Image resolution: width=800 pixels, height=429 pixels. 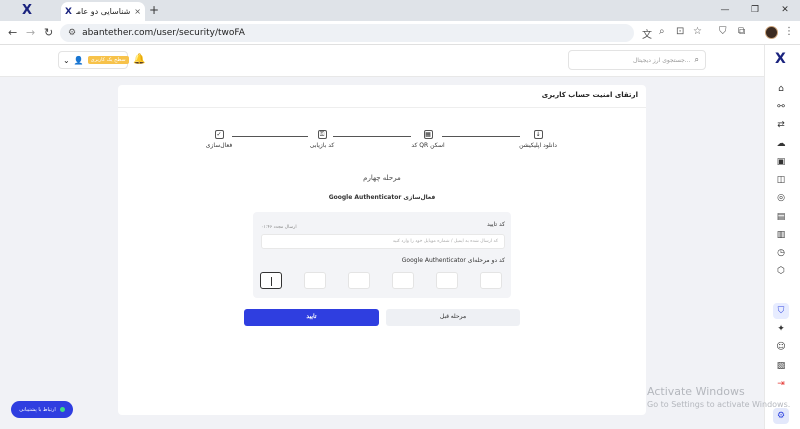 I want to click on check-icon: ✓, so click(x=219, y=134).